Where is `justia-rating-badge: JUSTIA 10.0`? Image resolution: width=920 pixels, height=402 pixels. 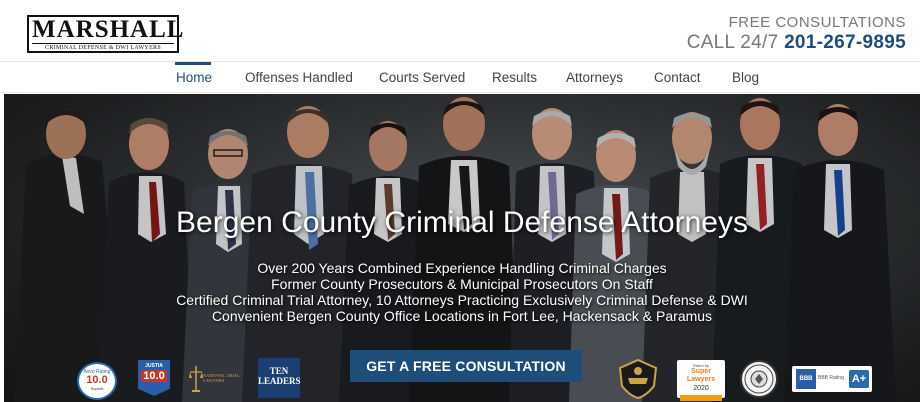
justia-rating-badge: JUSTIA 10.0 is located at coordinates (154, 378).